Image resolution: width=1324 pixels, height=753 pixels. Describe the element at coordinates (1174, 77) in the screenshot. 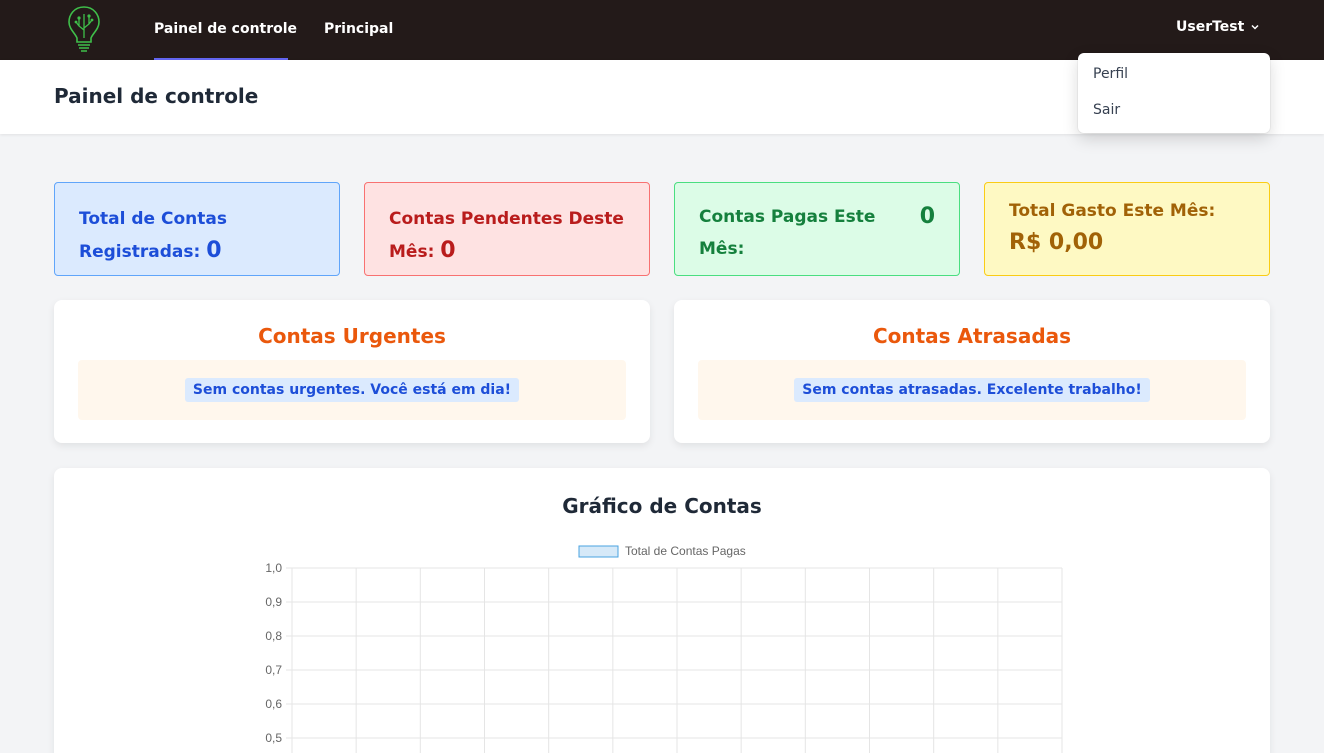

I see `dropdown-item-perfil: Perfil` at that location.